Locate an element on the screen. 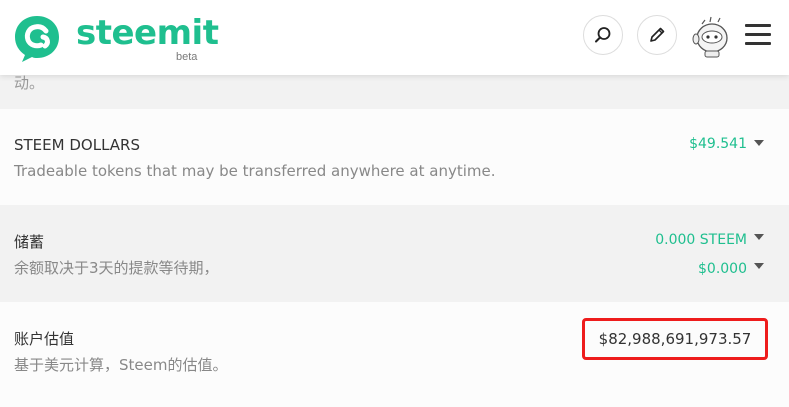 Image resolution: width=789 pixels, height=407 pixels. steem-dollars-title: STEEM DOLLARS is located at coordinates (77, 145).